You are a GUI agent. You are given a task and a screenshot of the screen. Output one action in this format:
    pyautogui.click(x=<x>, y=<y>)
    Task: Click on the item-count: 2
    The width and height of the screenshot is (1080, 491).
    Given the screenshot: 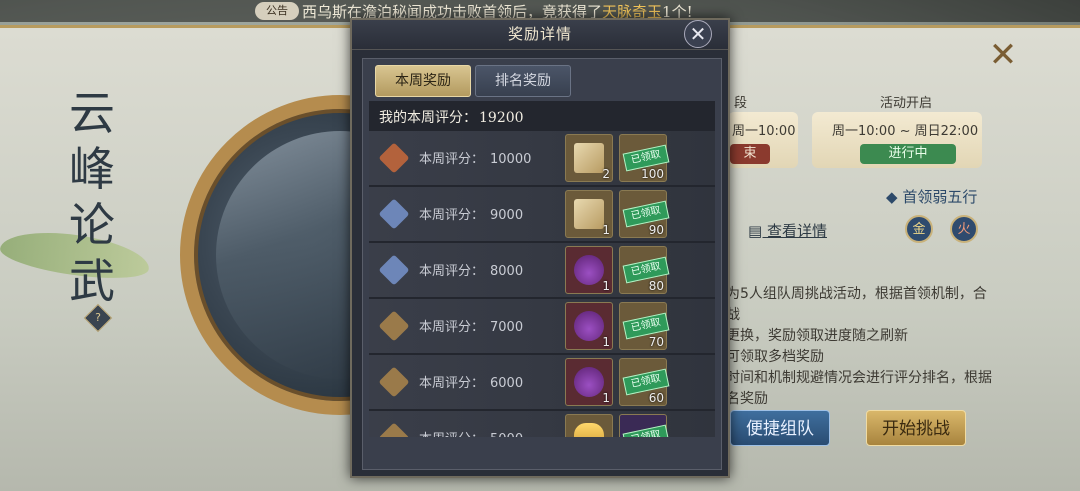 What is the action you would take?
    pyautogui.click(x=606, y=174)
    